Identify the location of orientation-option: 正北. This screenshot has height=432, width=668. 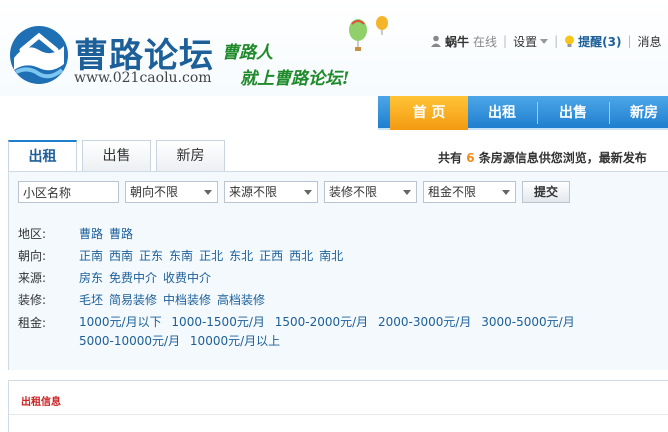
(211, 256).